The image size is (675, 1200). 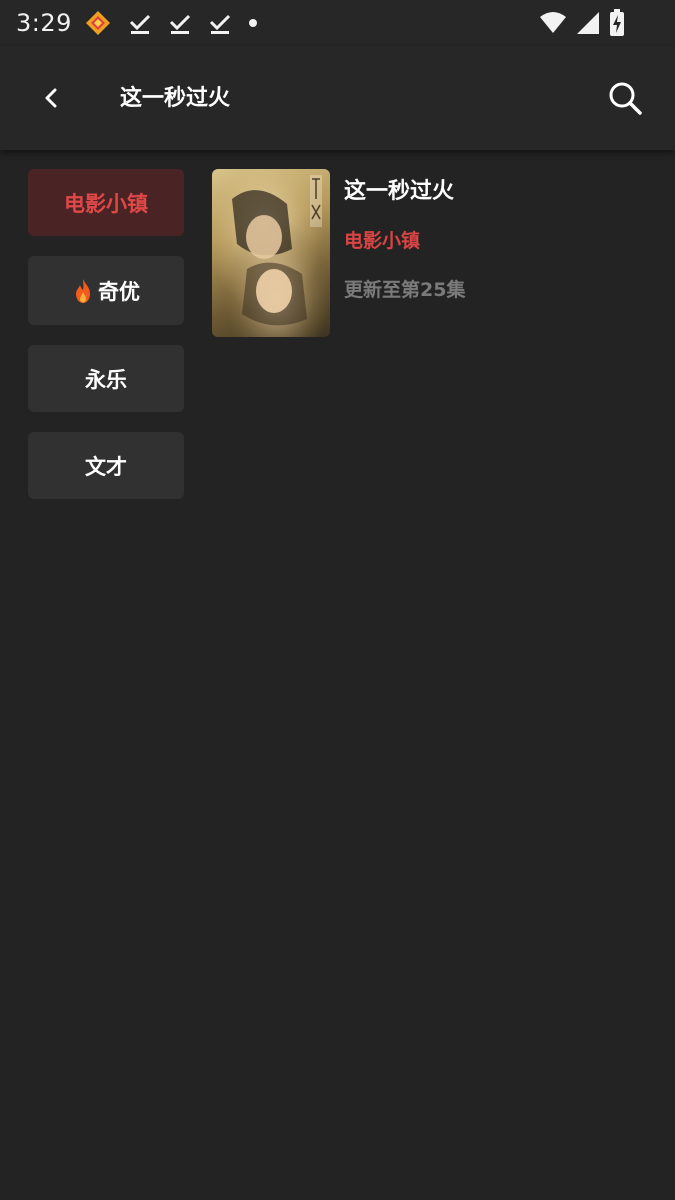 I want to click on status-time: 3:29, so click(x=44, y=23).